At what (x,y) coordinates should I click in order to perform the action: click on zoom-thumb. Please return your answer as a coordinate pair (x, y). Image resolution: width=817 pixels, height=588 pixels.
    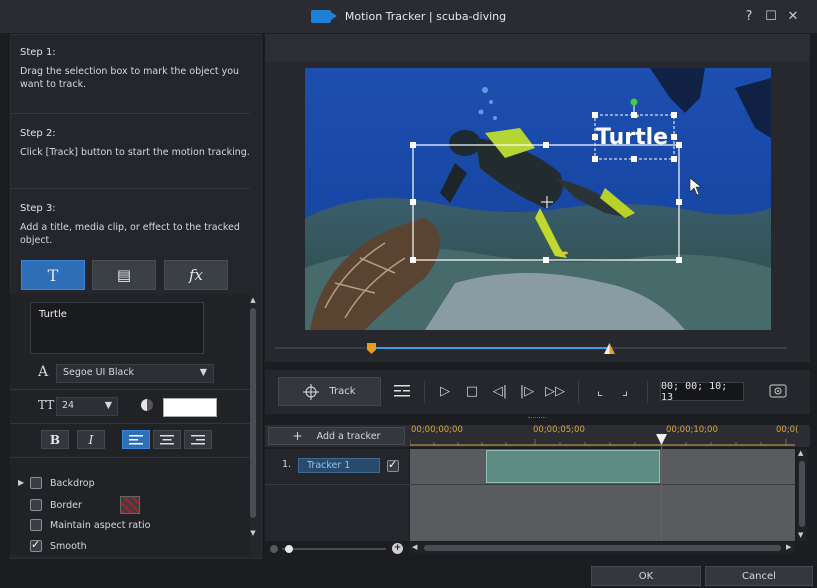
    Looking at the image, I should click on (289, 549).